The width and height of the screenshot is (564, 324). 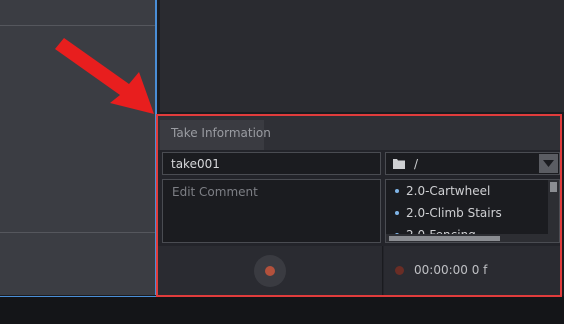 I want to click on bottom-strip, so click(x=282, y=310).